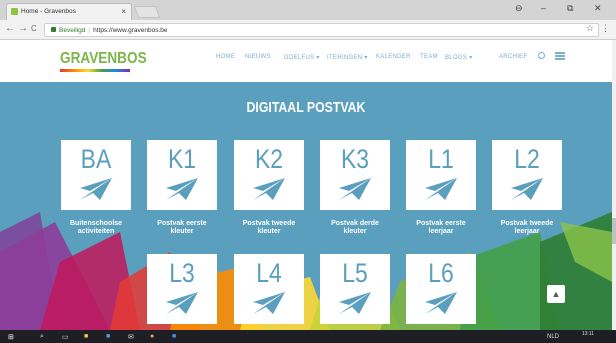 The width and height of the screenshot is (616, 343). I want to click on back-button: ←, so click(10, 28).